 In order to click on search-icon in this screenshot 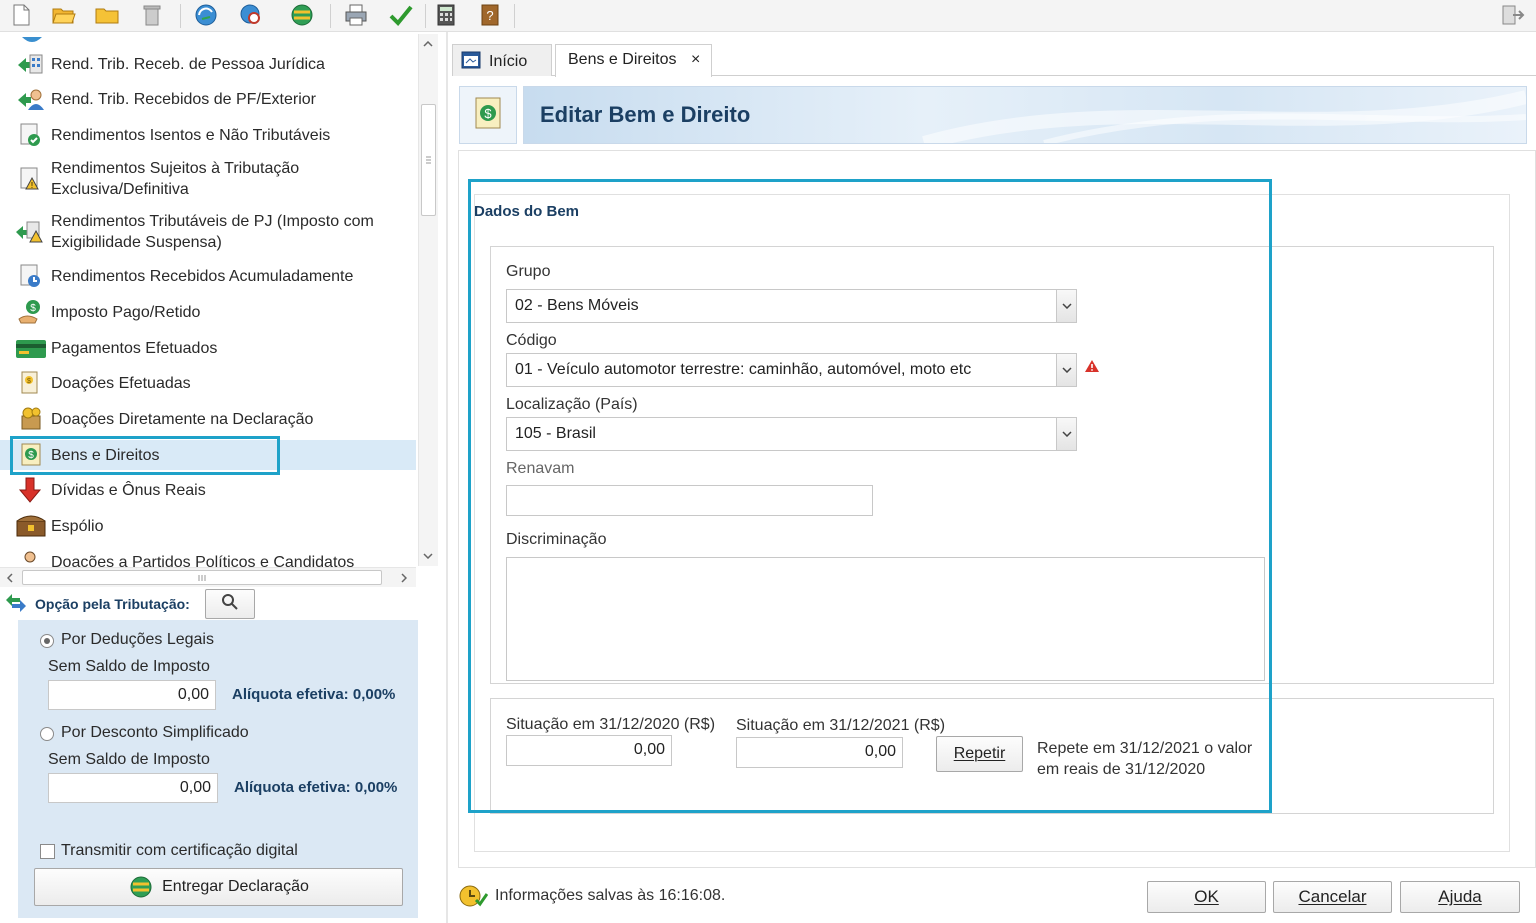, I will do `click(230, 604)`.